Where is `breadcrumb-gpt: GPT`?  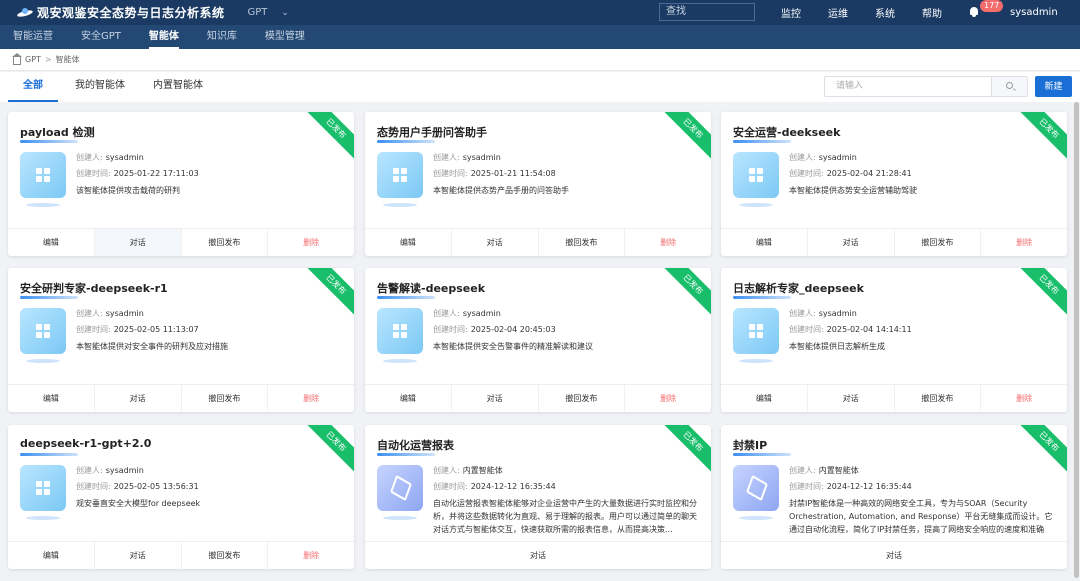 breadcrumb-gpt: GPT is located at coordinates (33, 59).